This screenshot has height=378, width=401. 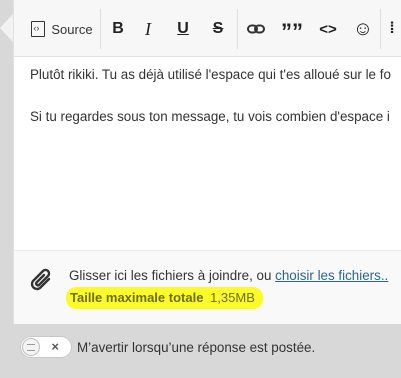 I want to click on source-code-icon, so click(x=38, y=29).